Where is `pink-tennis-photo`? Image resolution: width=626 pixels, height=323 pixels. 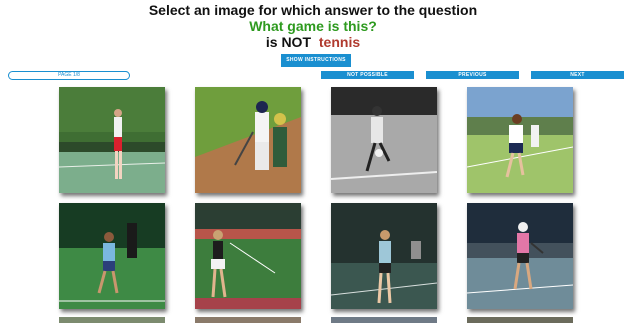
pink-tennis-photo is located at coordinates (520, 256).